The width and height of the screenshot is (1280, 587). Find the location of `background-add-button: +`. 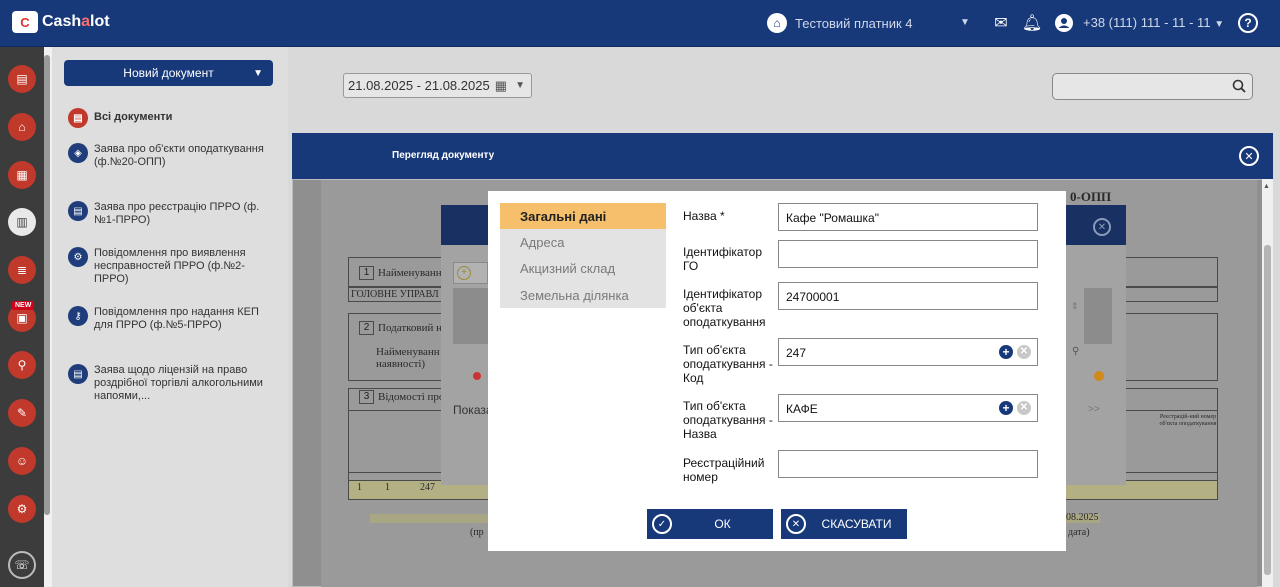

background-add-button: + is located at coordinates (470, 273).